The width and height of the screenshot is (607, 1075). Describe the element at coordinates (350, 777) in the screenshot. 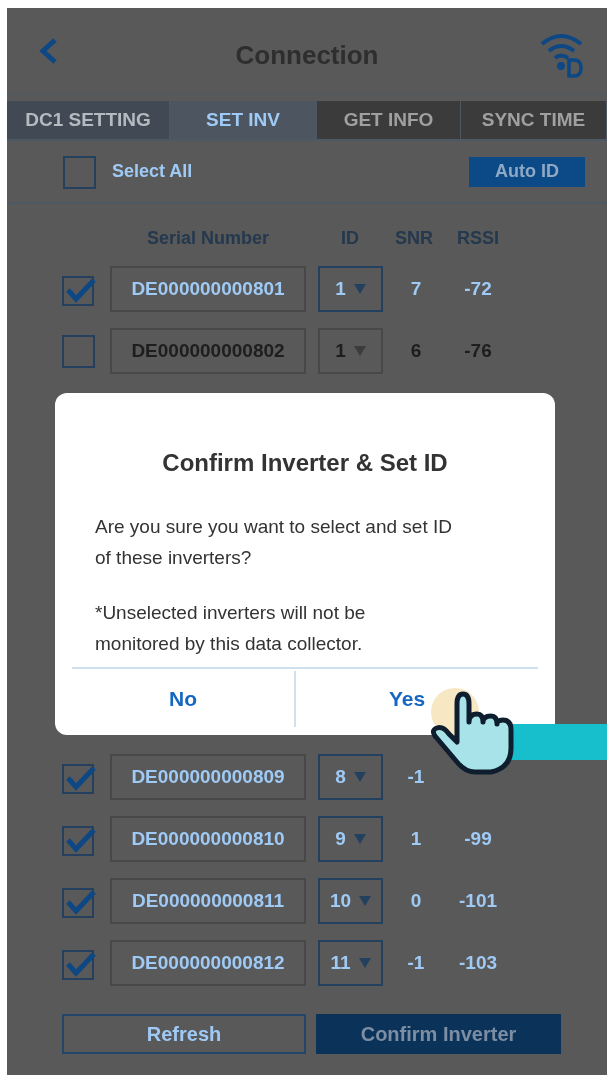

I see `id-dropdown: 8` at that location.